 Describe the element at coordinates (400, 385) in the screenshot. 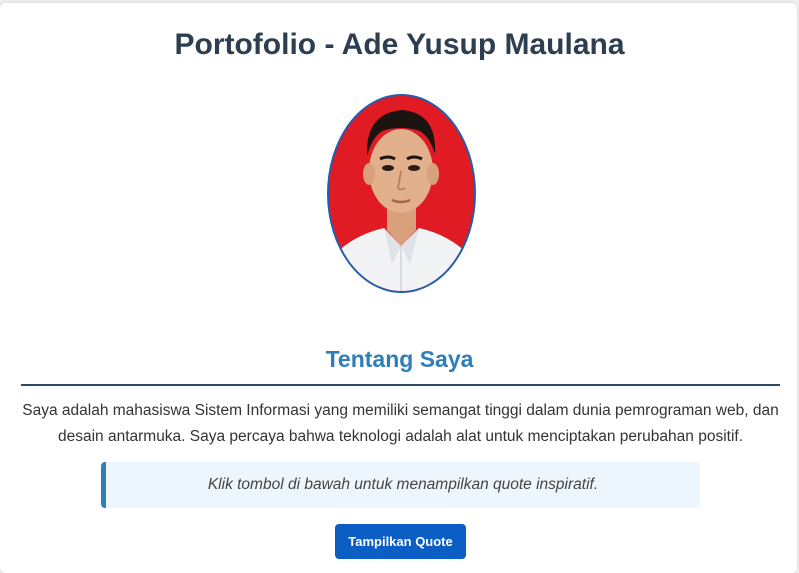

I see `section-divider` at that location.